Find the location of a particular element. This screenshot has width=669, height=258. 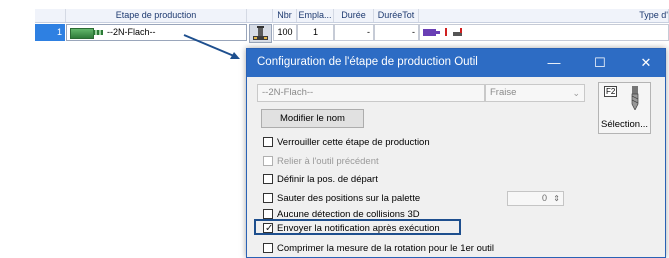

close-icon: ✕ is located at coordinates (646, 63).